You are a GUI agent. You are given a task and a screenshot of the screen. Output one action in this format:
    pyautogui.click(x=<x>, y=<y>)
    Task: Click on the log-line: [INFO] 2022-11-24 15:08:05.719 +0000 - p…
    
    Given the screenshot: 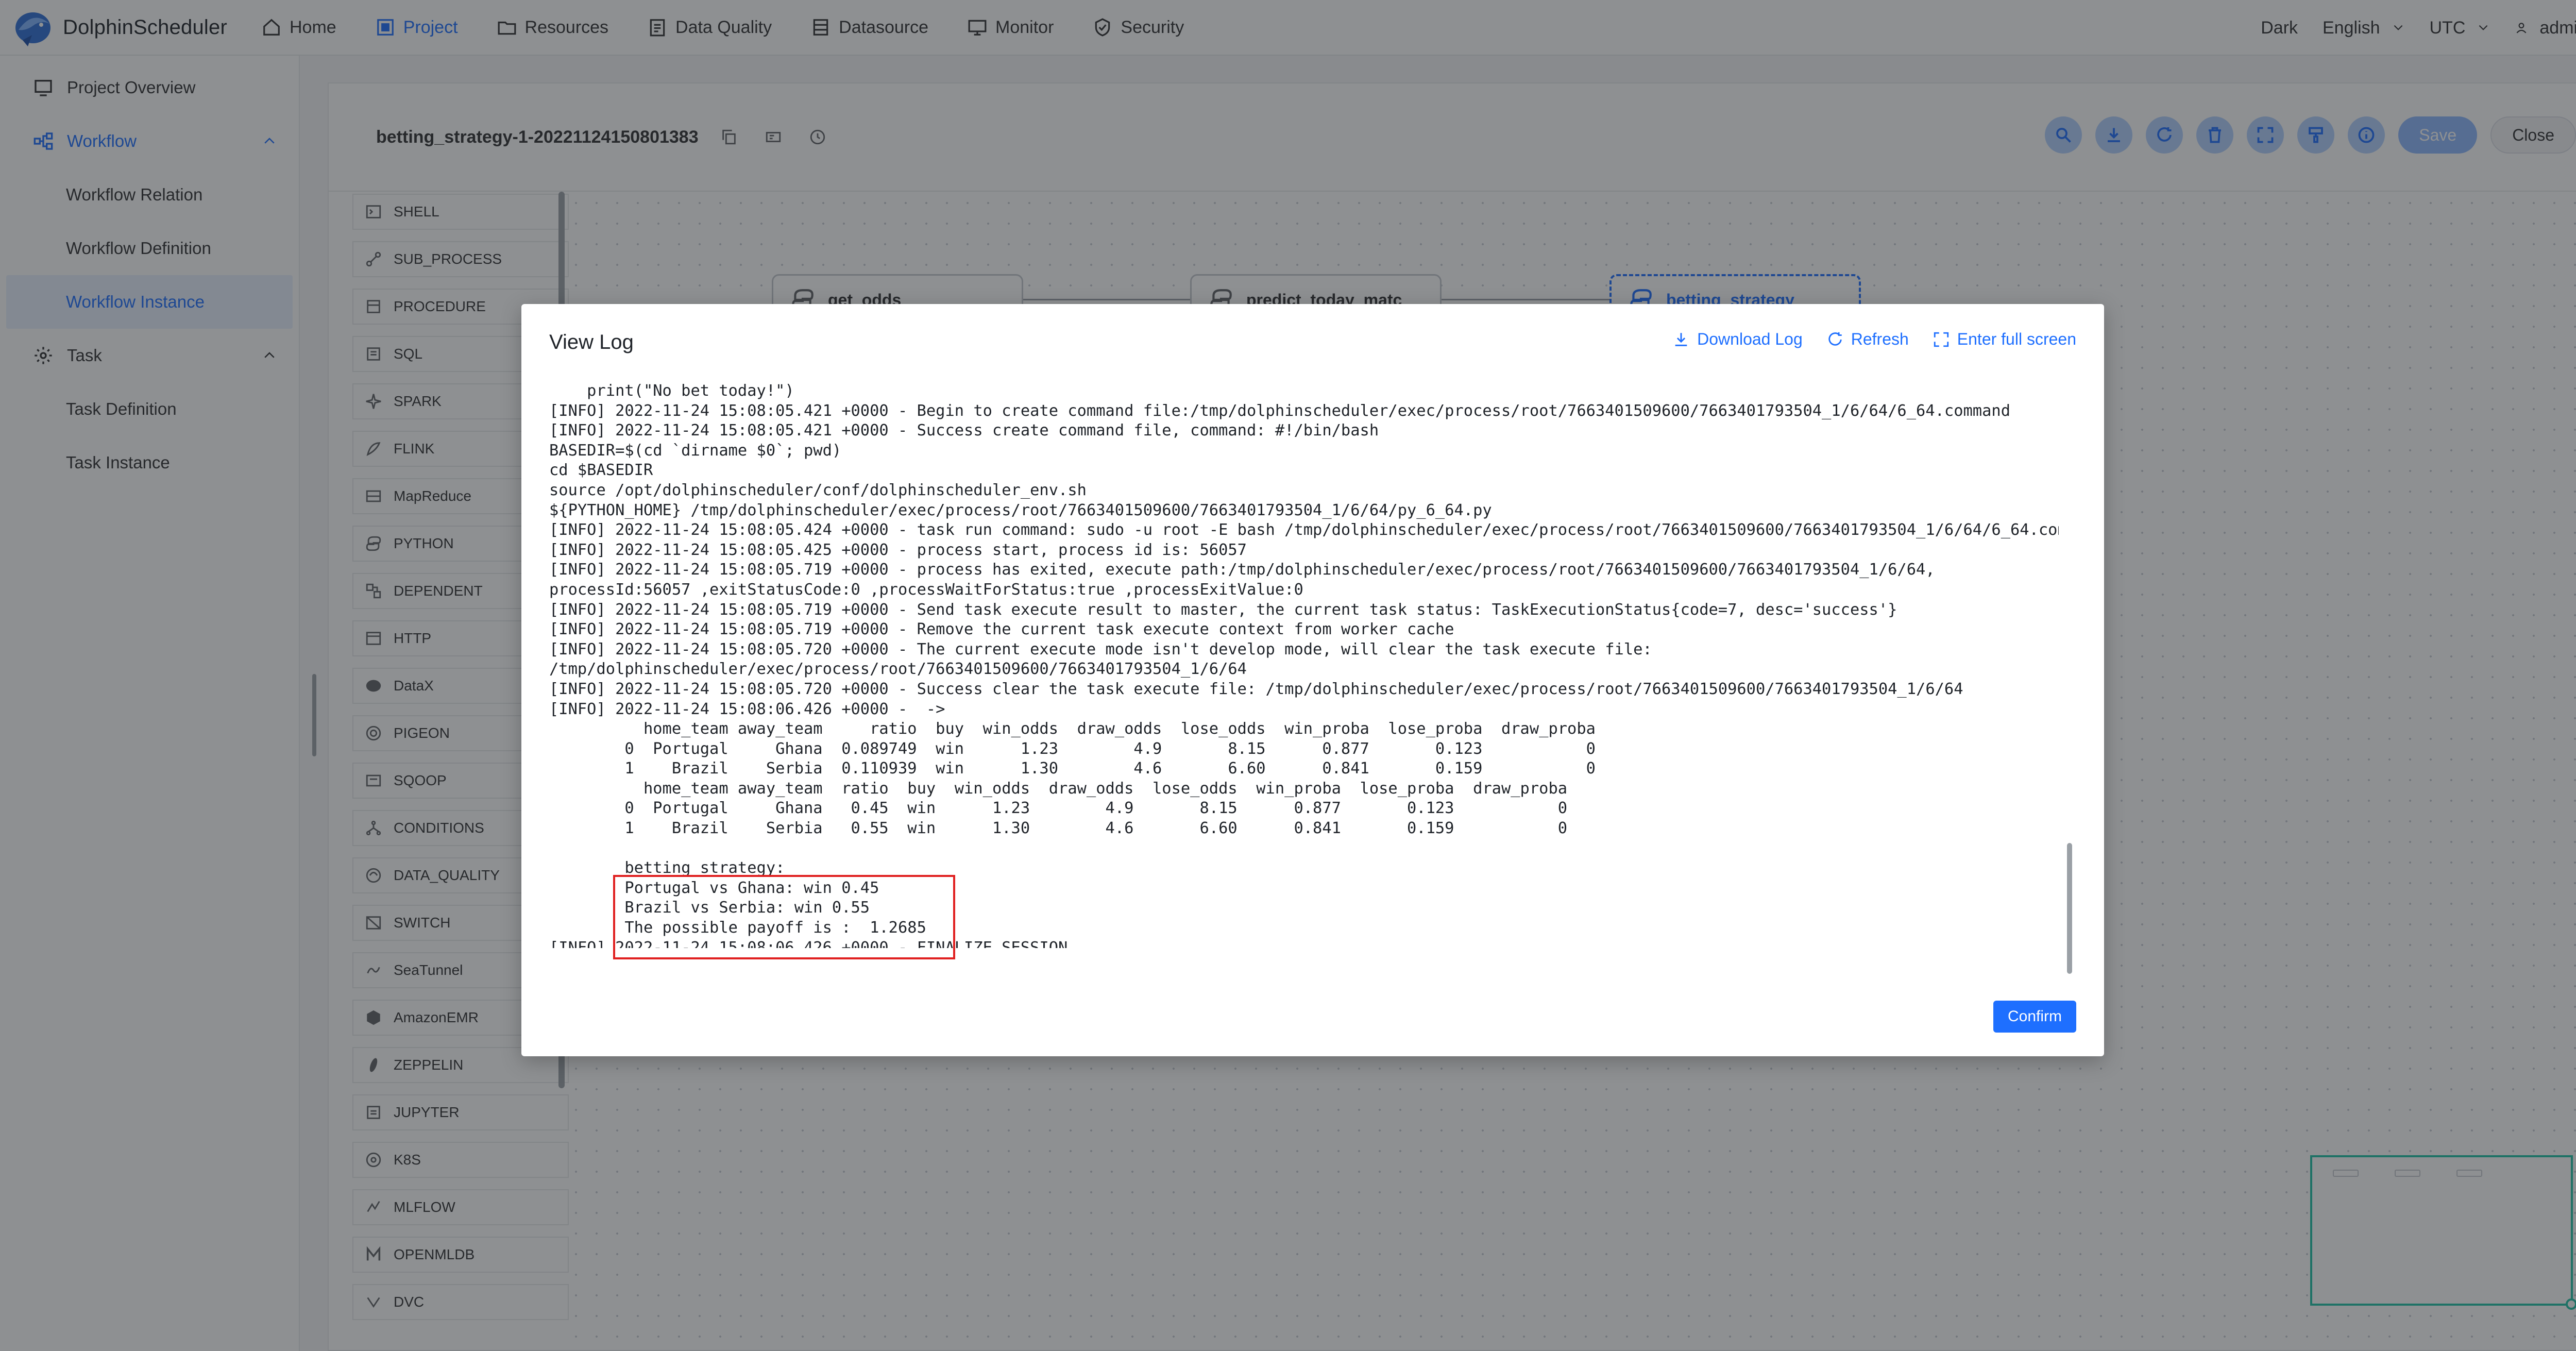 What is the action you would take?
    pyautogui.click(x=1242, y=570)
    